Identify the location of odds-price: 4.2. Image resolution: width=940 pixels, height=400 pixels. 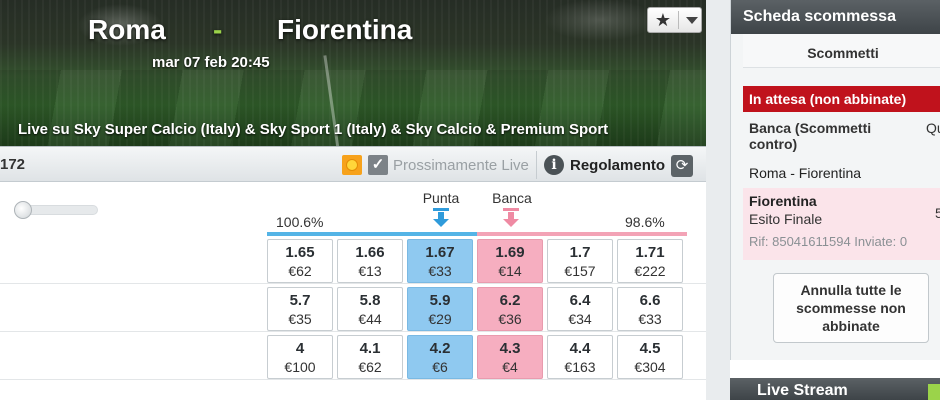
(440, 348).